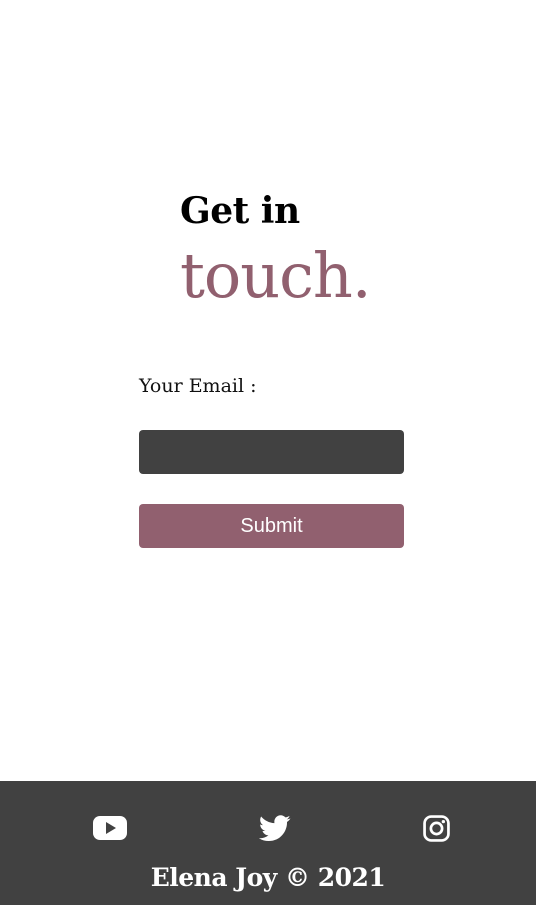 The height and width of the screenshot is (905, 536). What do you see at coordinates (271, 452) in the screenshot?
I see `email-input` at bounding box center [271, 452].